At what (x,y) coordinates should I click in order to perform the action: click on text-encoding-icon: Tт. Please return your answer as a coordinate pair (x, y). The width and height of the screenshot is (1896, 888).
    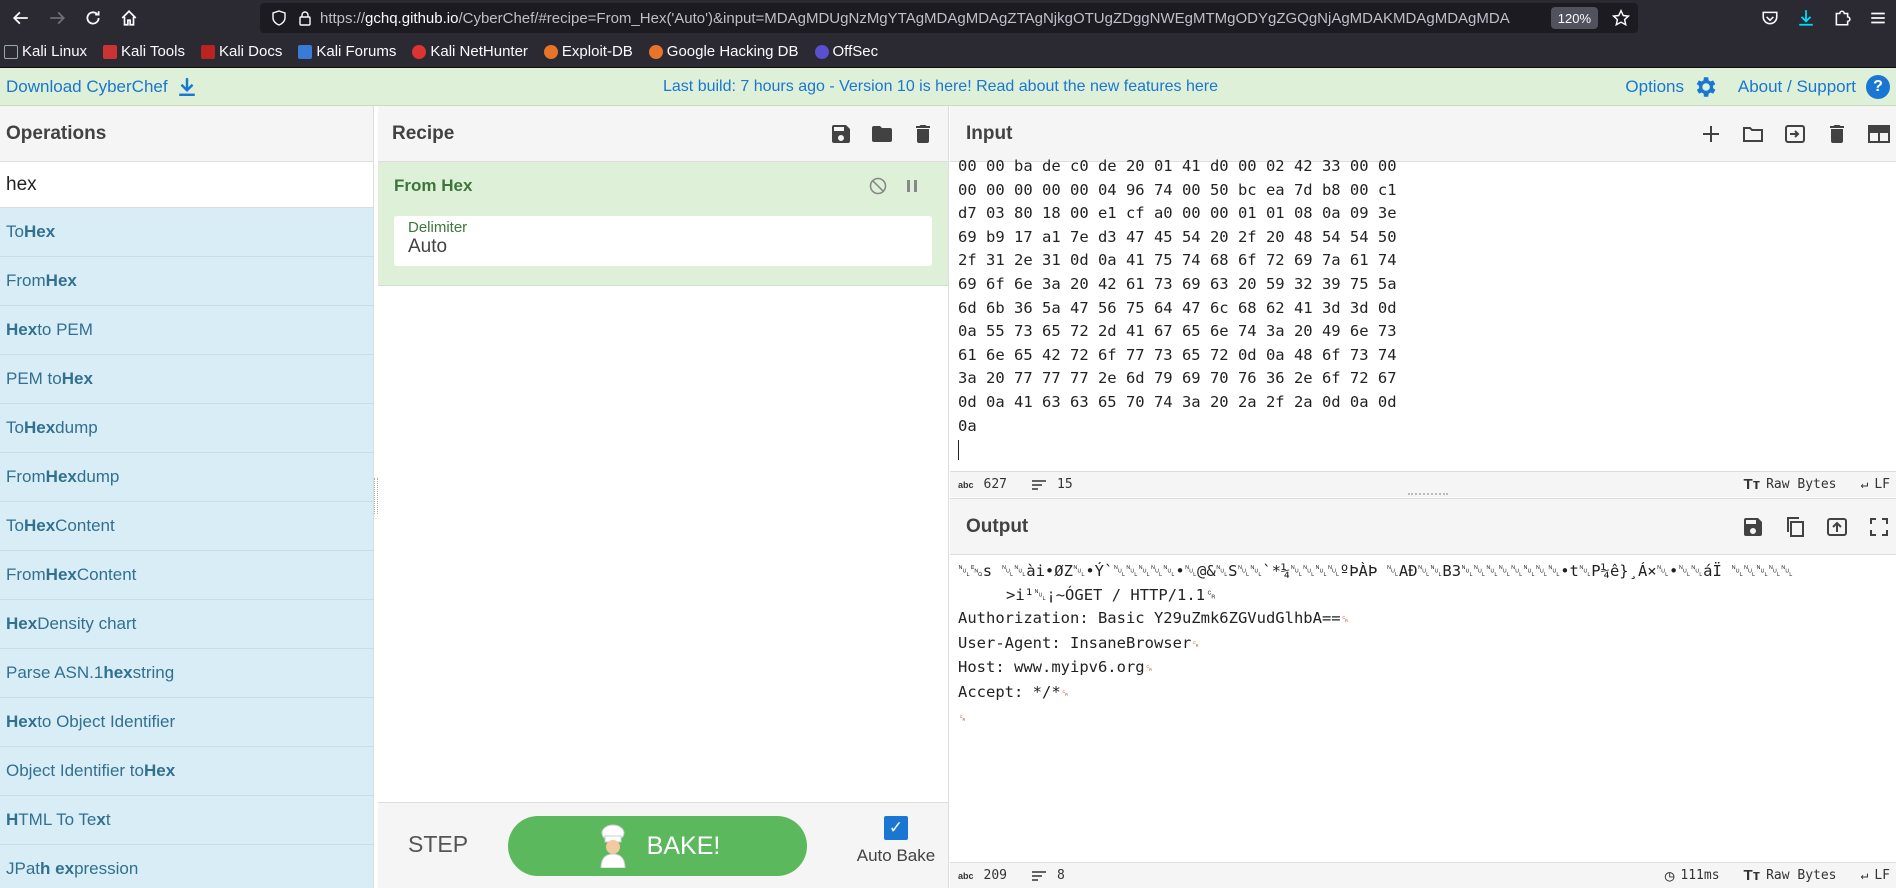
    Looking at the image, I should click on (1752, 484).